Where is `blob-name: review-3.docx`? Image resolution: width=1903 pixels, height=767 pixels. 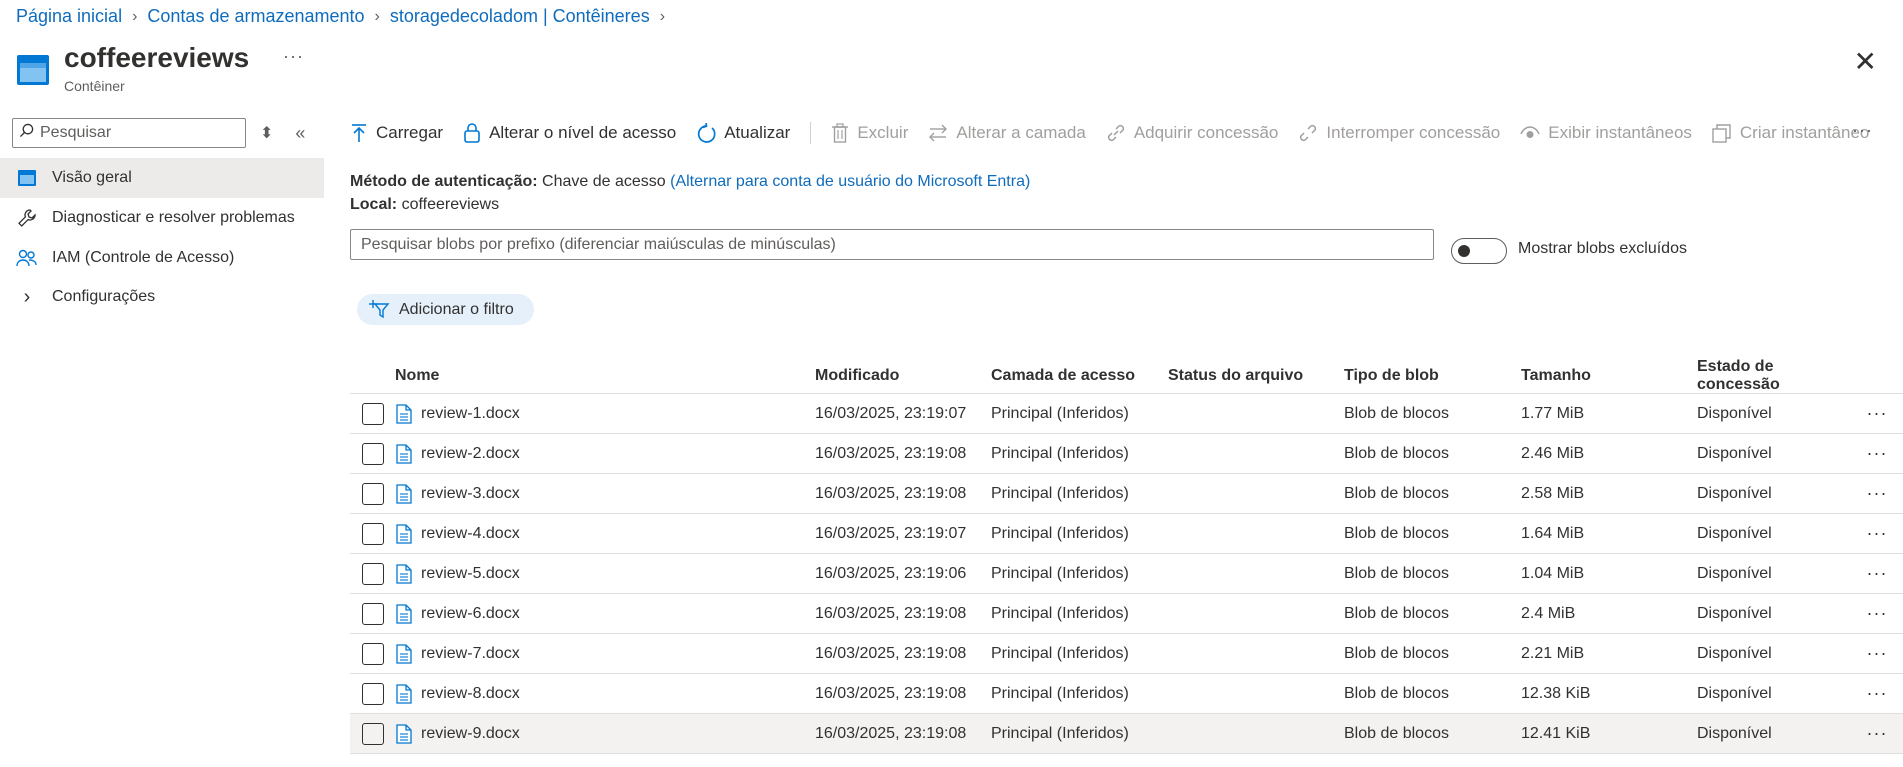
blob-name: review-3.docx is located at coordinates (470, 494).